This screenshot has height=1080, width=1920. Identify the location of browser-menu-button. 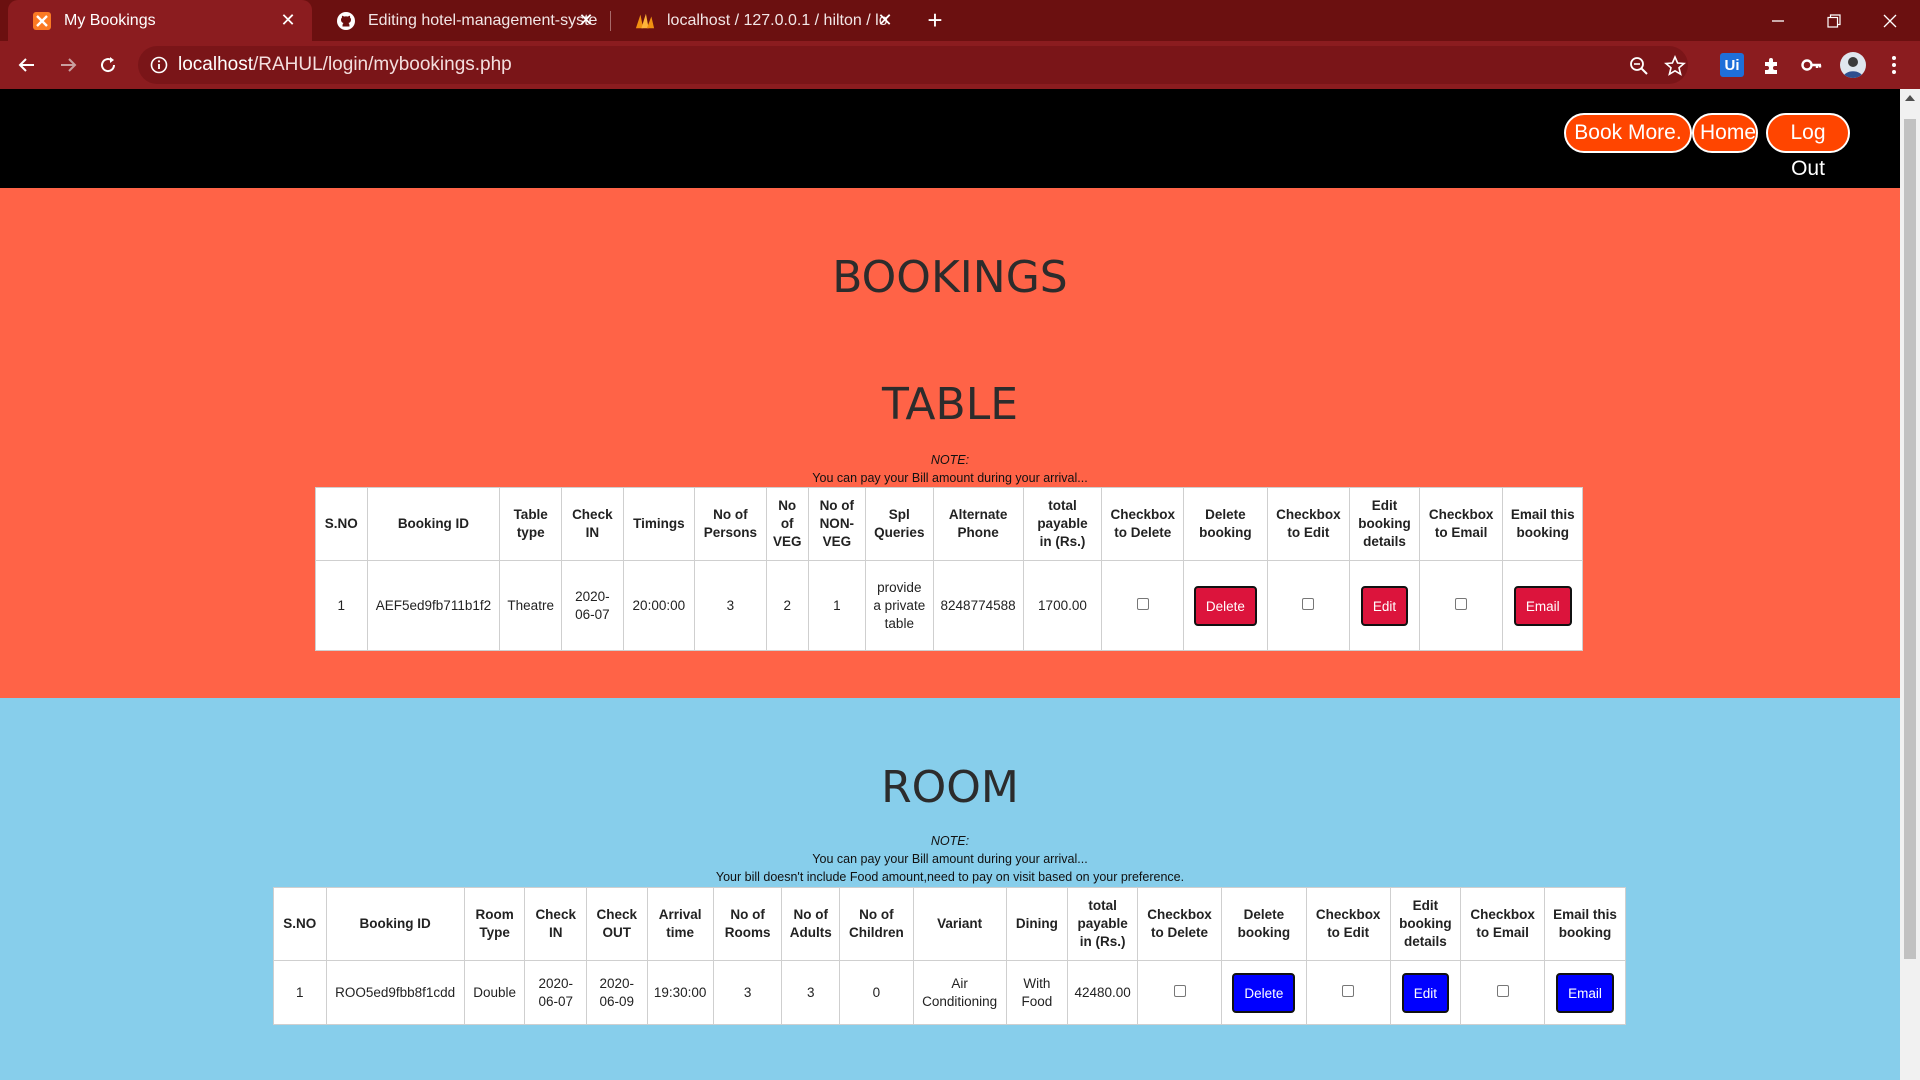
(1894, 65).